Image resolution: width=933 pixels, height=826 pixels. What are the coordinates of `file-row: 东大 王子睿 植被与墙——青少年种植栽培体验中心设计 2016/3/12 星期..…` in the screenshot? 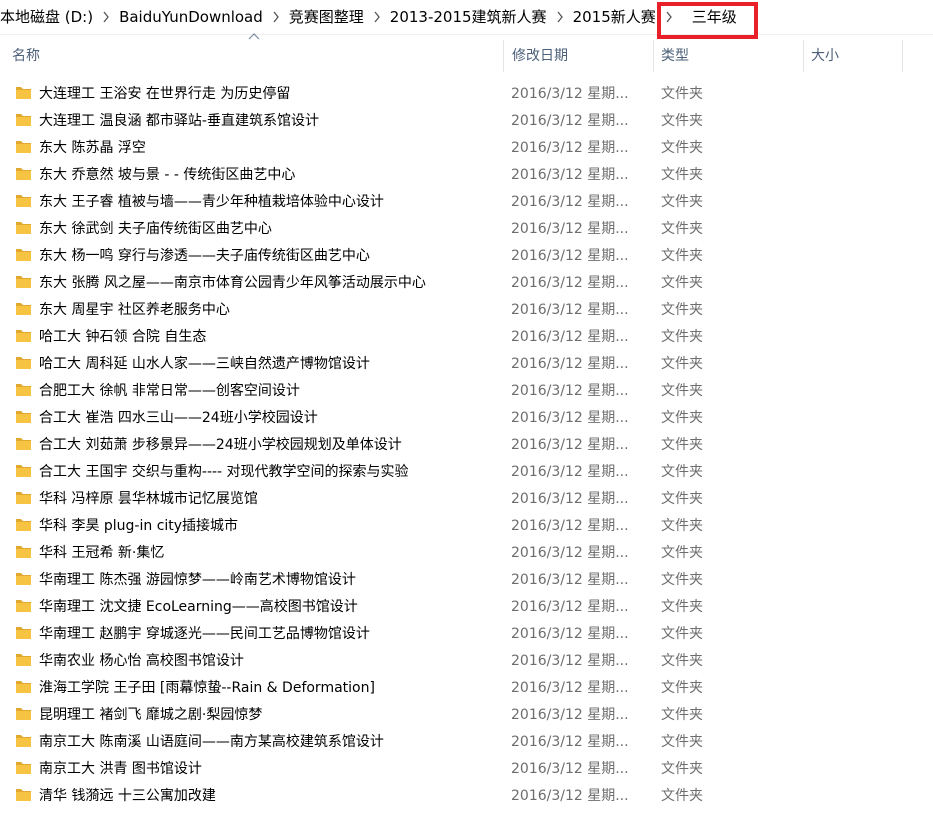 It's located at (466, 202).